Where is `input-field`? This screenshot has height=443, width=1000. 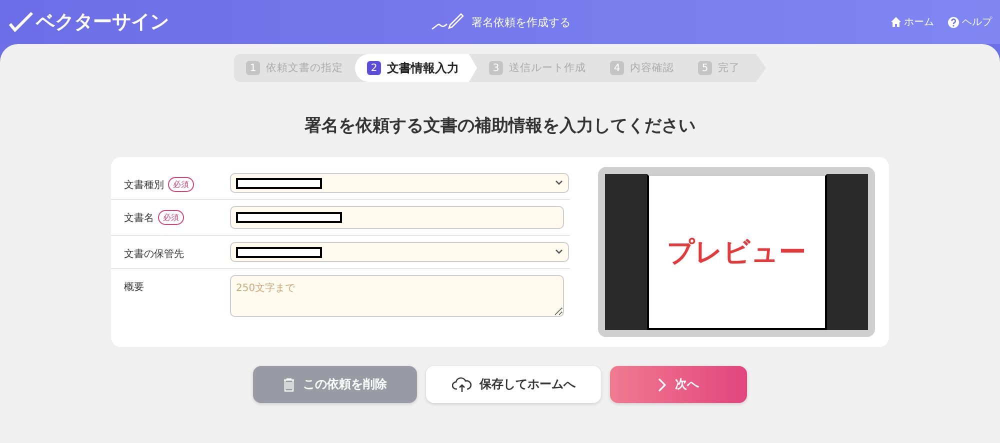 input-field is located at coordinates (397, 217).